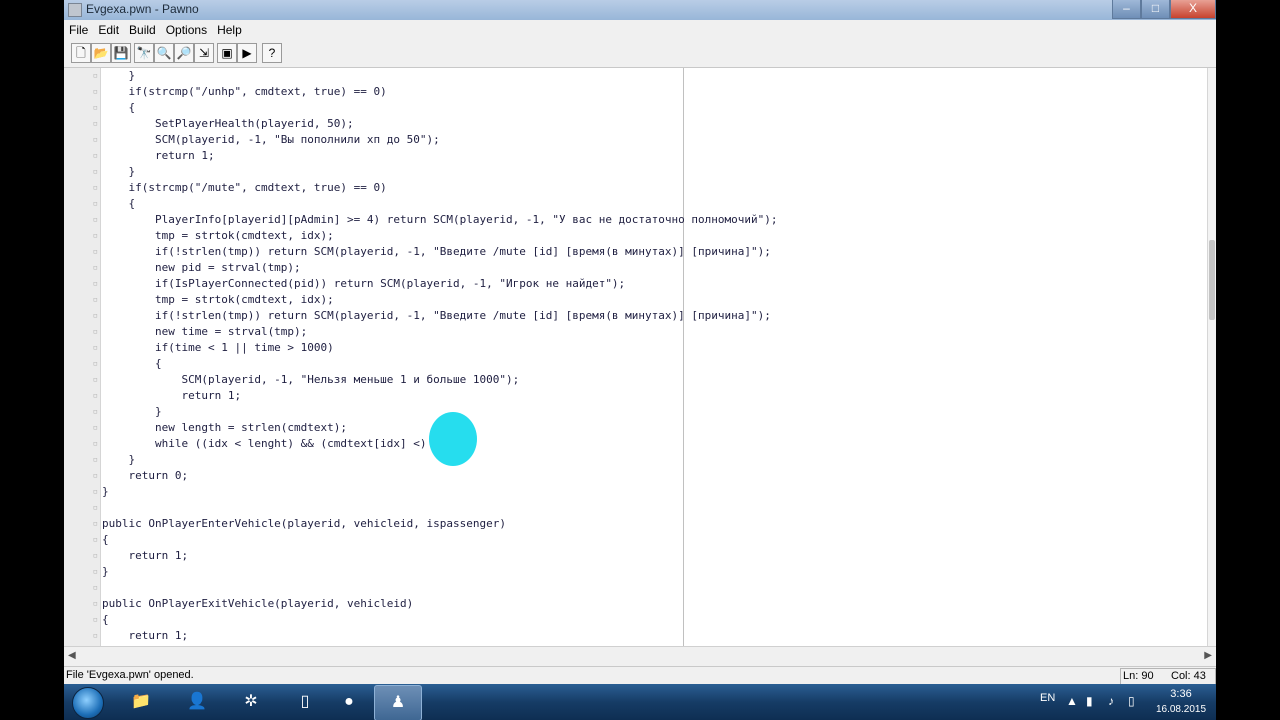  I want to click on goto-icon: ⇲, so click(204, 53).